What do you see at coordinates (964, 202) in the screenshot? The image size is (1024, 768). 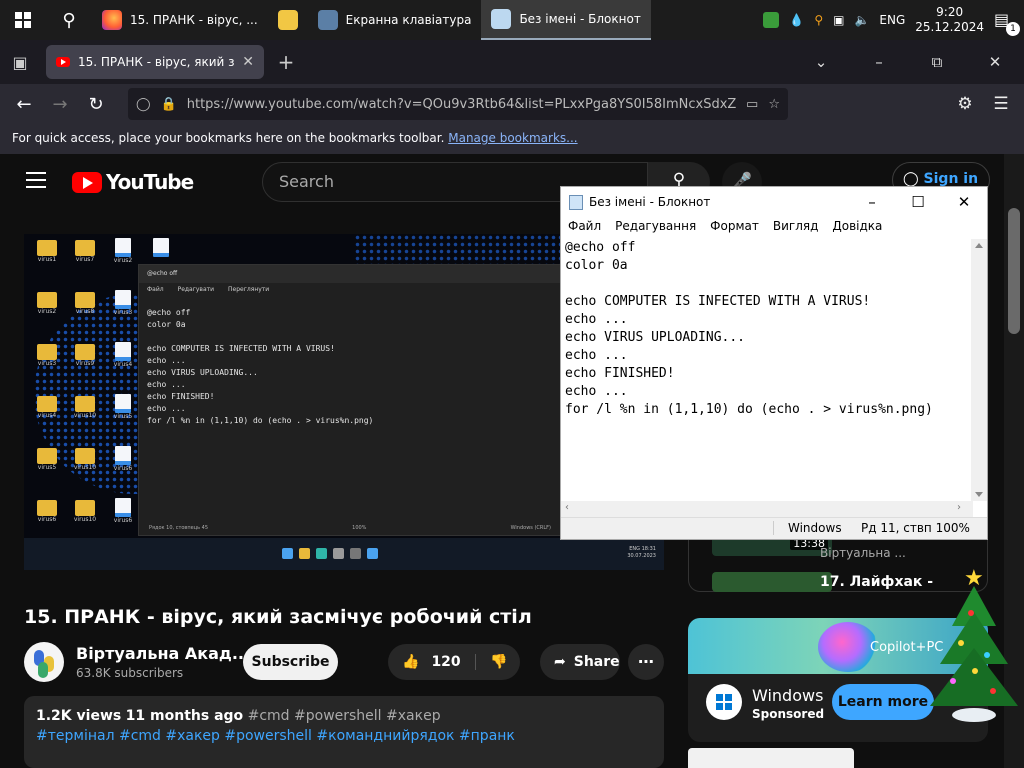 I see `close-icon: ✕` at bounding box center [964, 202].